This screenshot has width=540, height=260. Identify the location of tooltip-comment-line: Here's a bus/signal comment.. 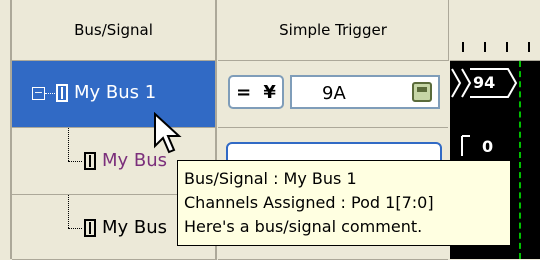
(303, 226).